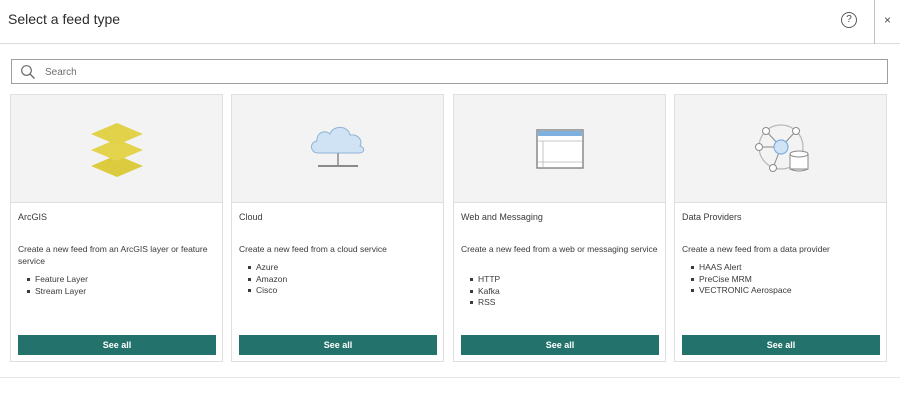 This screenshot has width=900, height=395. Describe the element at coordinates (338, 146) in the screenshot. I see `cloud-icon` at that location.